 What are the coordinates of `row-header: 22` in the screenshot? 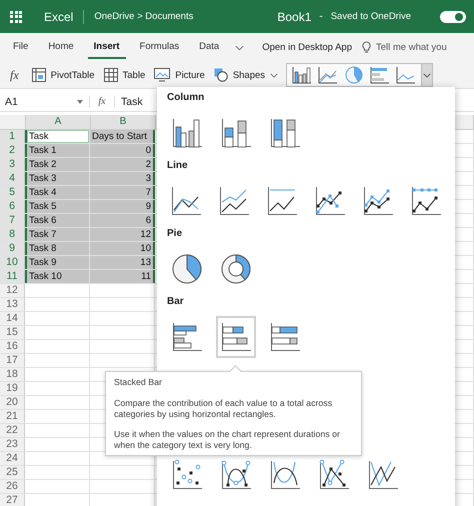 It's located at (12, 430).